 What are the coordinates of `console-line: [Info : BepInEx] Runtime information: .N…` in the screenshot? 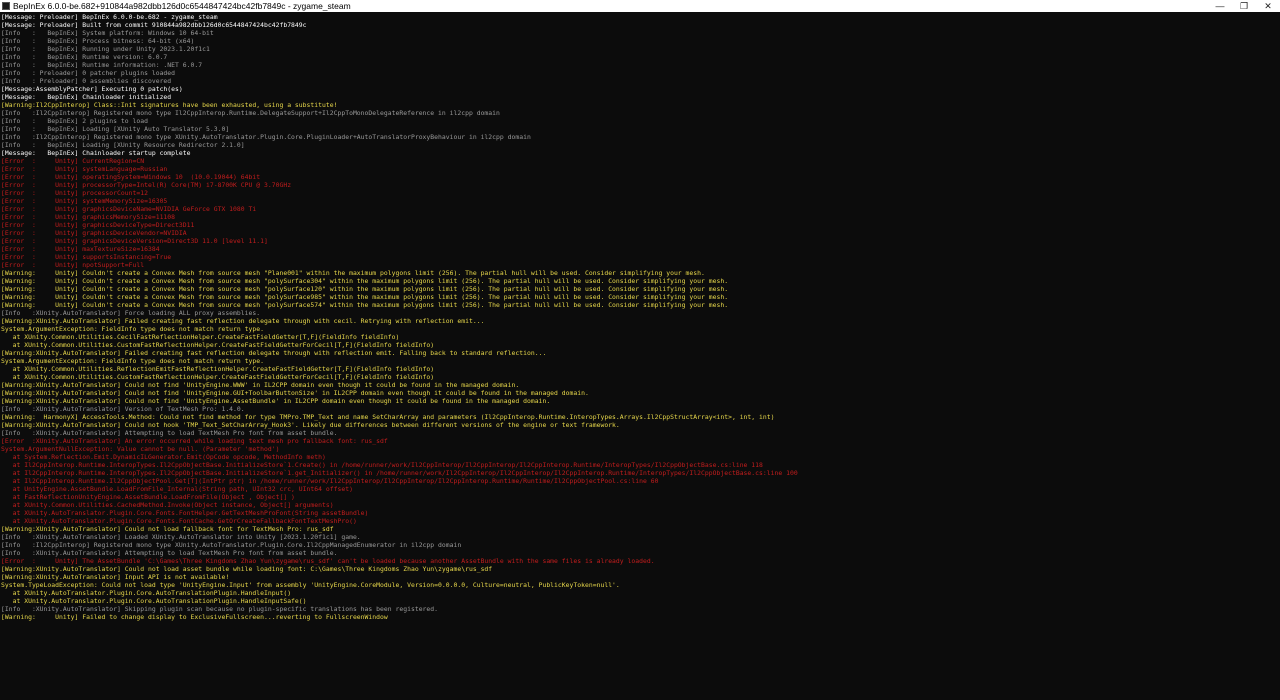 It's located at (102, 65).